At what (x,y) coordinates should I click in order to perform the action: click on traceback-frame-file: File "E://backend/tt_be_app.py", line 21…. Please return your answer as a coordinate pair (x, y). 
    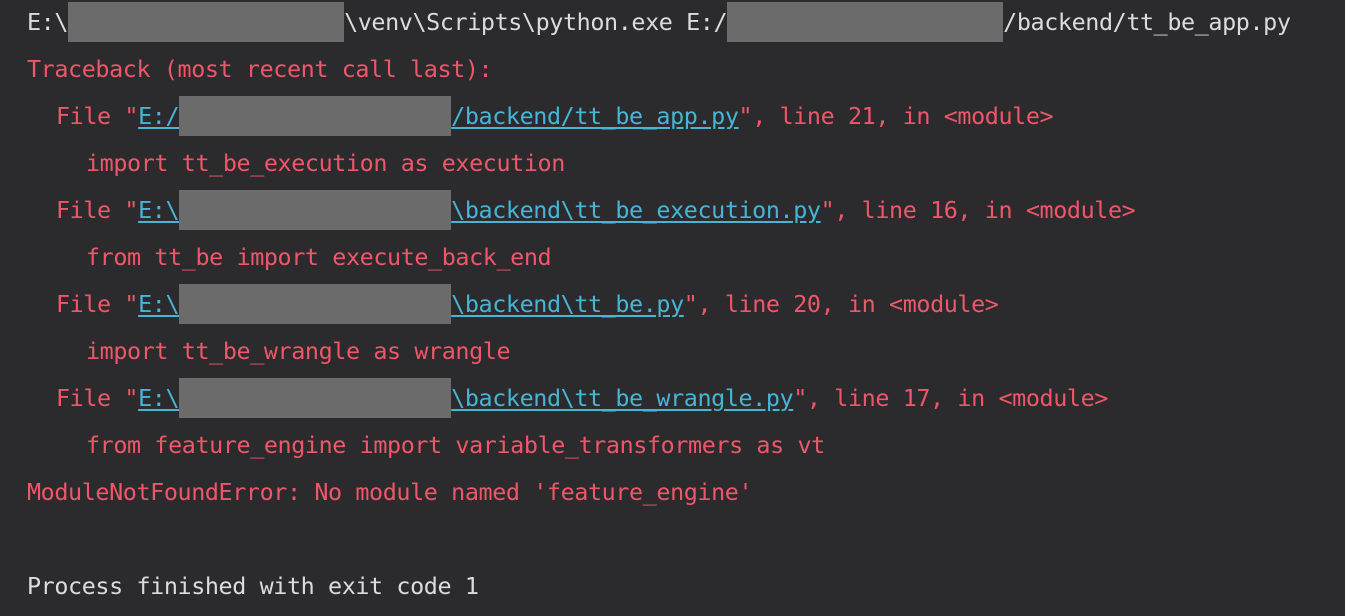
    Looking at the image, I should click on (555, 116).